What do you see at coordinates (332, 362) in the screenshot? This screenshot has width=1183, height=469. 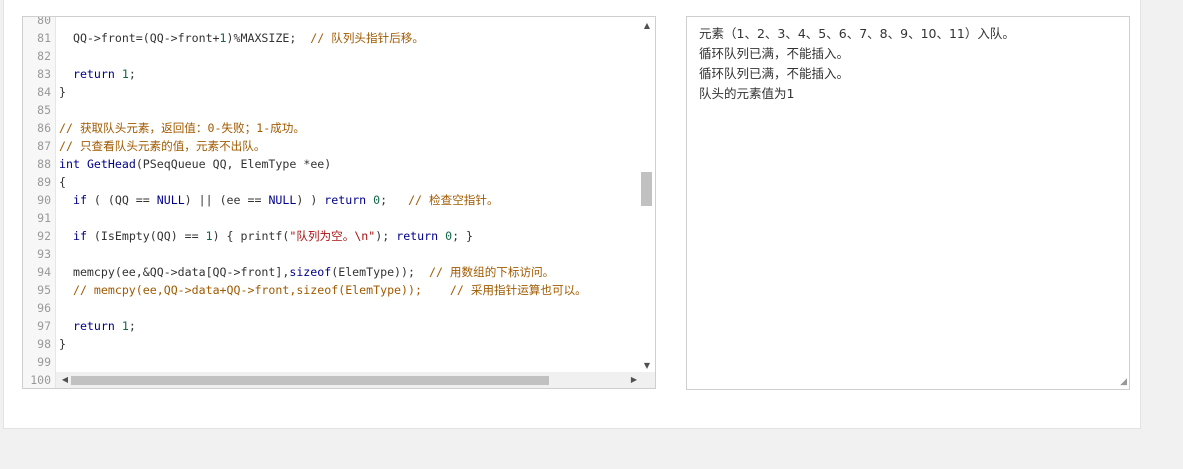 I see `code-line: 99` at bounding box center [332, 362].